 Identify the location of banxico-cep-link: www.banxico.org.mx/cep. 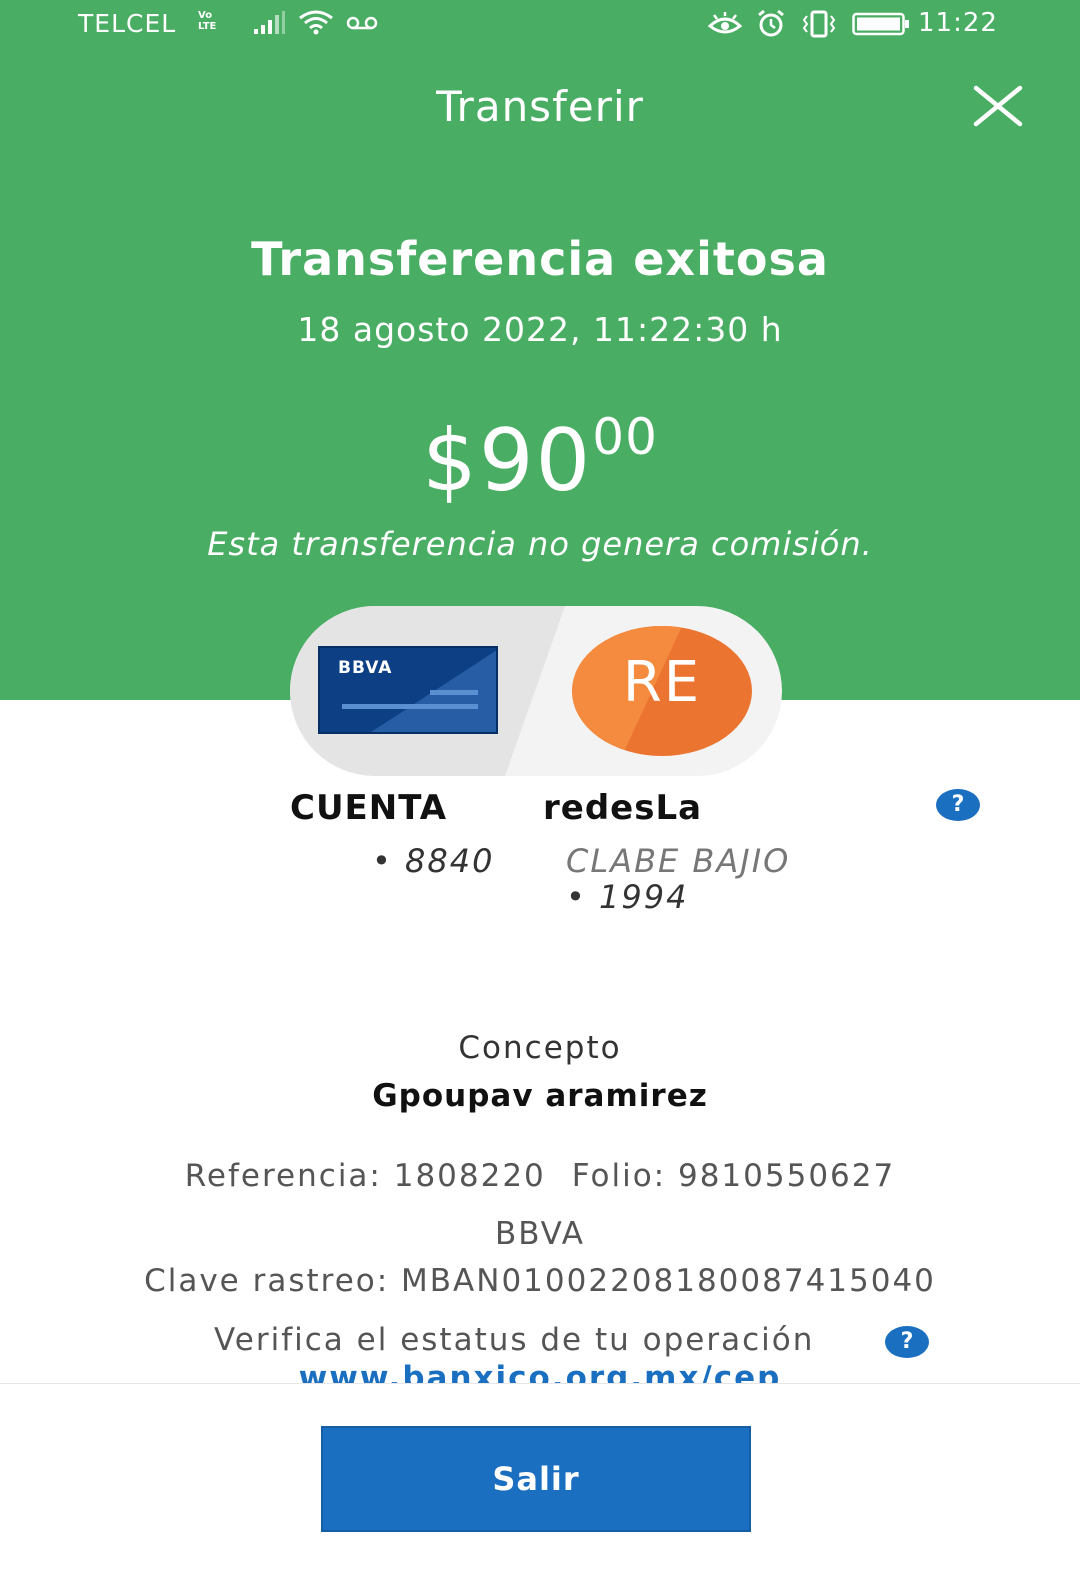
(540, 1371).